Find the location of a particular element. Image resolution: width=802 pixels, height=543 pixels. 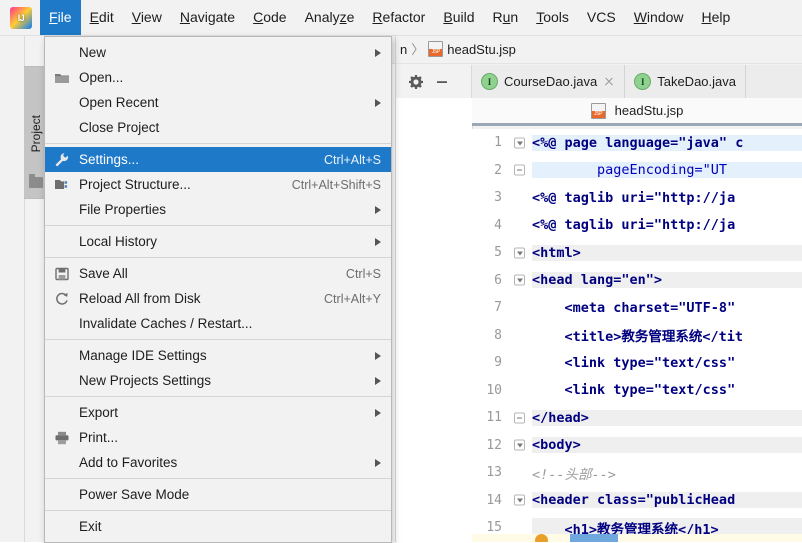

menu-refactor: Refactor is located at coordinates (398, 17).